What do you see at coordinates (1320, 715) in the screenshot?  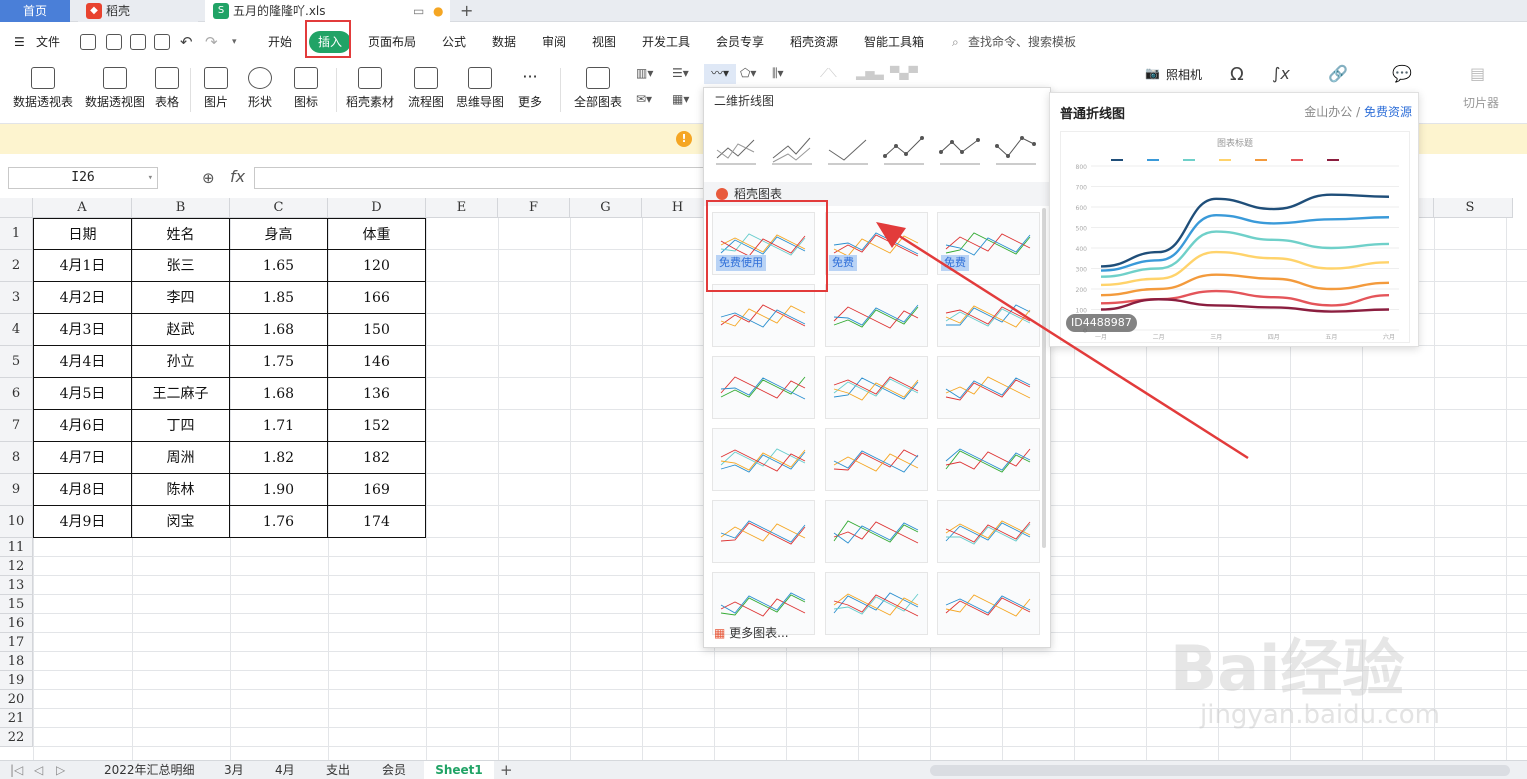 I see `baidu-watermark-url: jingyan.baidu.com` at bounding box center [1320, 715].